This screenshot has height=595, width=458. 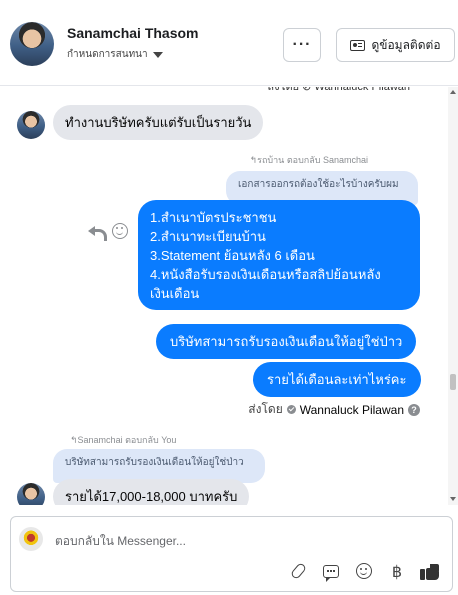 What do you see at coordinates (453, 92) in the screenshot?
I see `scroll-up-icon` at bounding box center [453, 92].